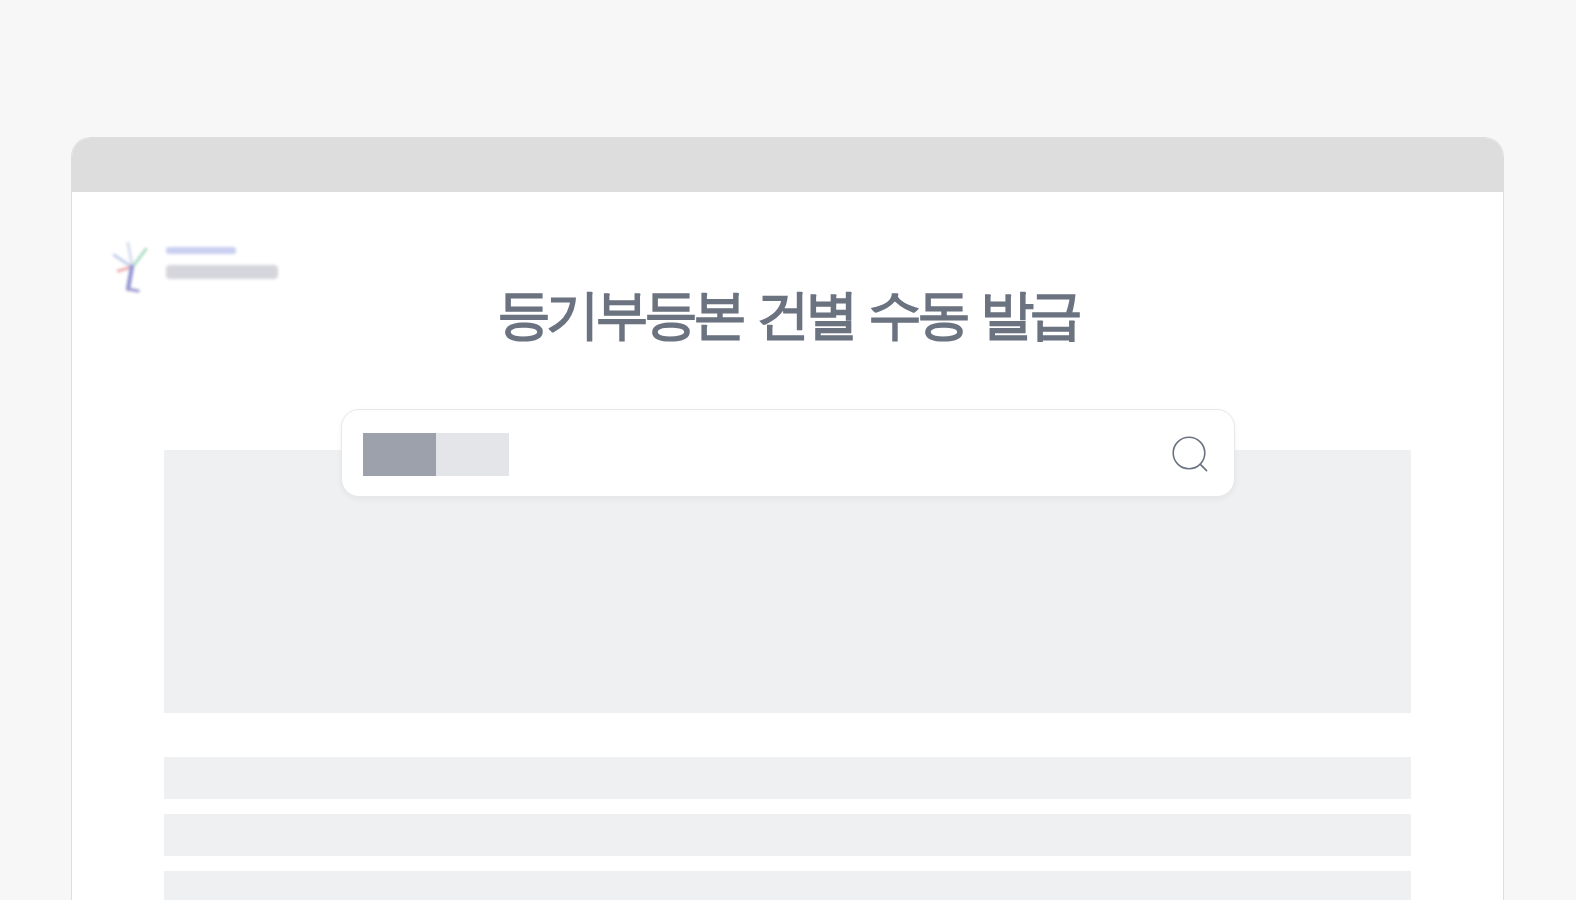  I want to click on search-field, so click(787, 453).